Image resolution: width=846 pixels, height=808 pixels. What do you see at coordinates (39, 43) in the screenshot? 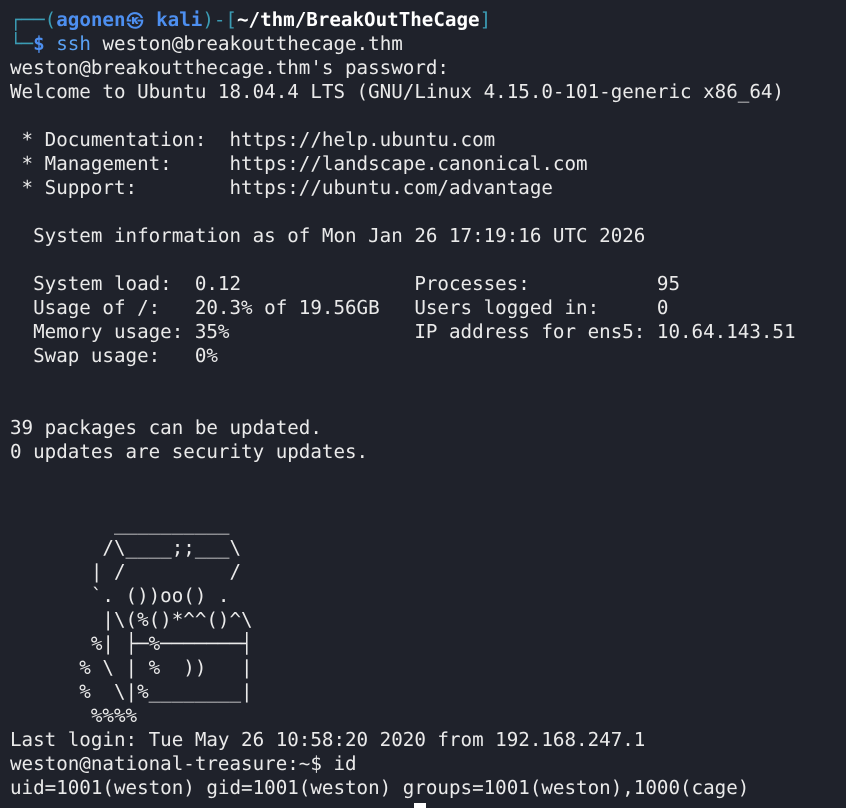
I see `prompt-symbol: $` at bounding box center [39, 43].